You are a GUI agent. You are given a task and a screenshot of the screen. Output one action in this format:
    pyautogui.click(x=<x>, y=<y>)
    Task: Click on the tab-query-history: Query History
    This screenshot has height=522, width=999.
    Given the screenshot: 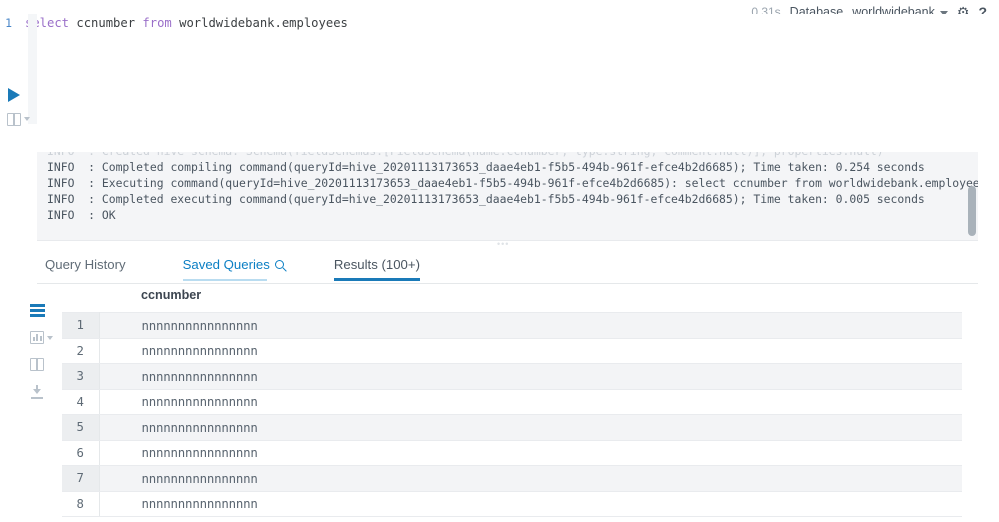 What is the action you would take?
    pyautogui.click(x=85, y=266)
    